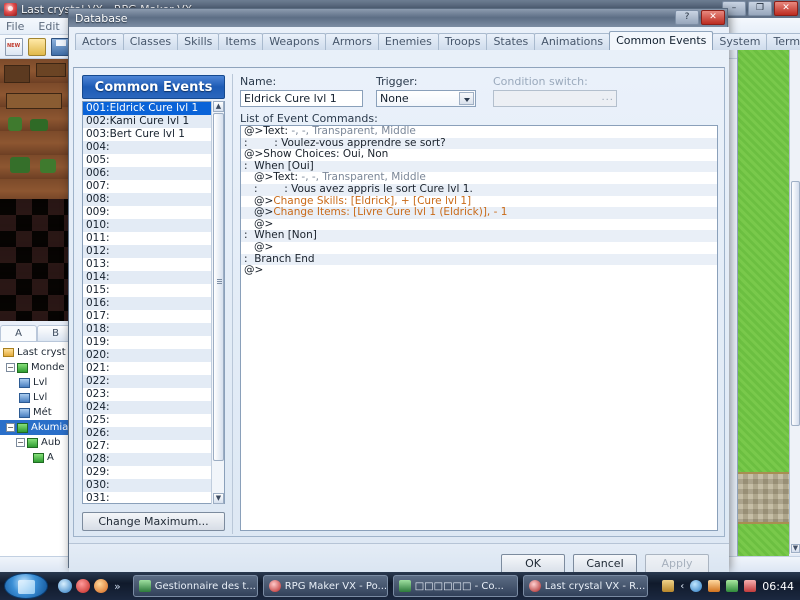 The width and height of the screenshot is (800, 600). I want to click on list-item: 018:, so click(153, 329).